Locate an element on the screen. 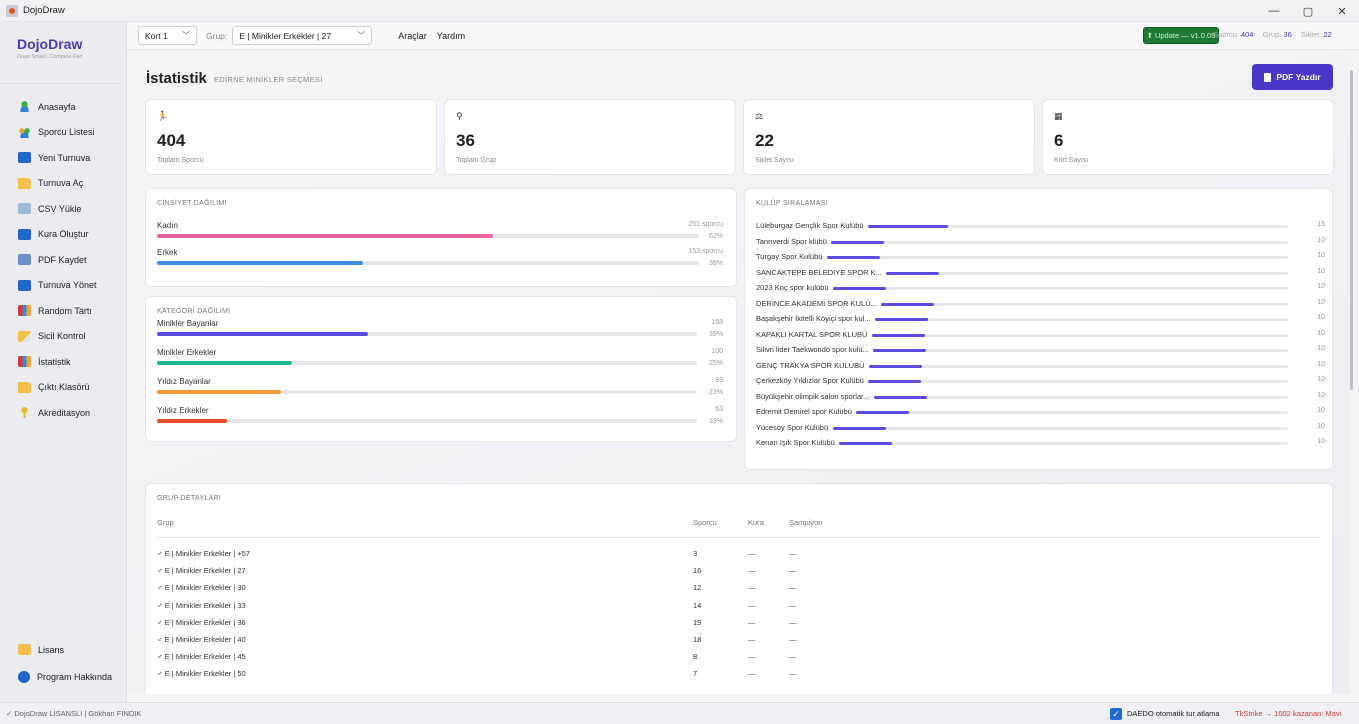 The height and width of the screenshot is (724, 1359). sidebar-item-8: Turnuva Yönet is located at coordinates (63, 286).